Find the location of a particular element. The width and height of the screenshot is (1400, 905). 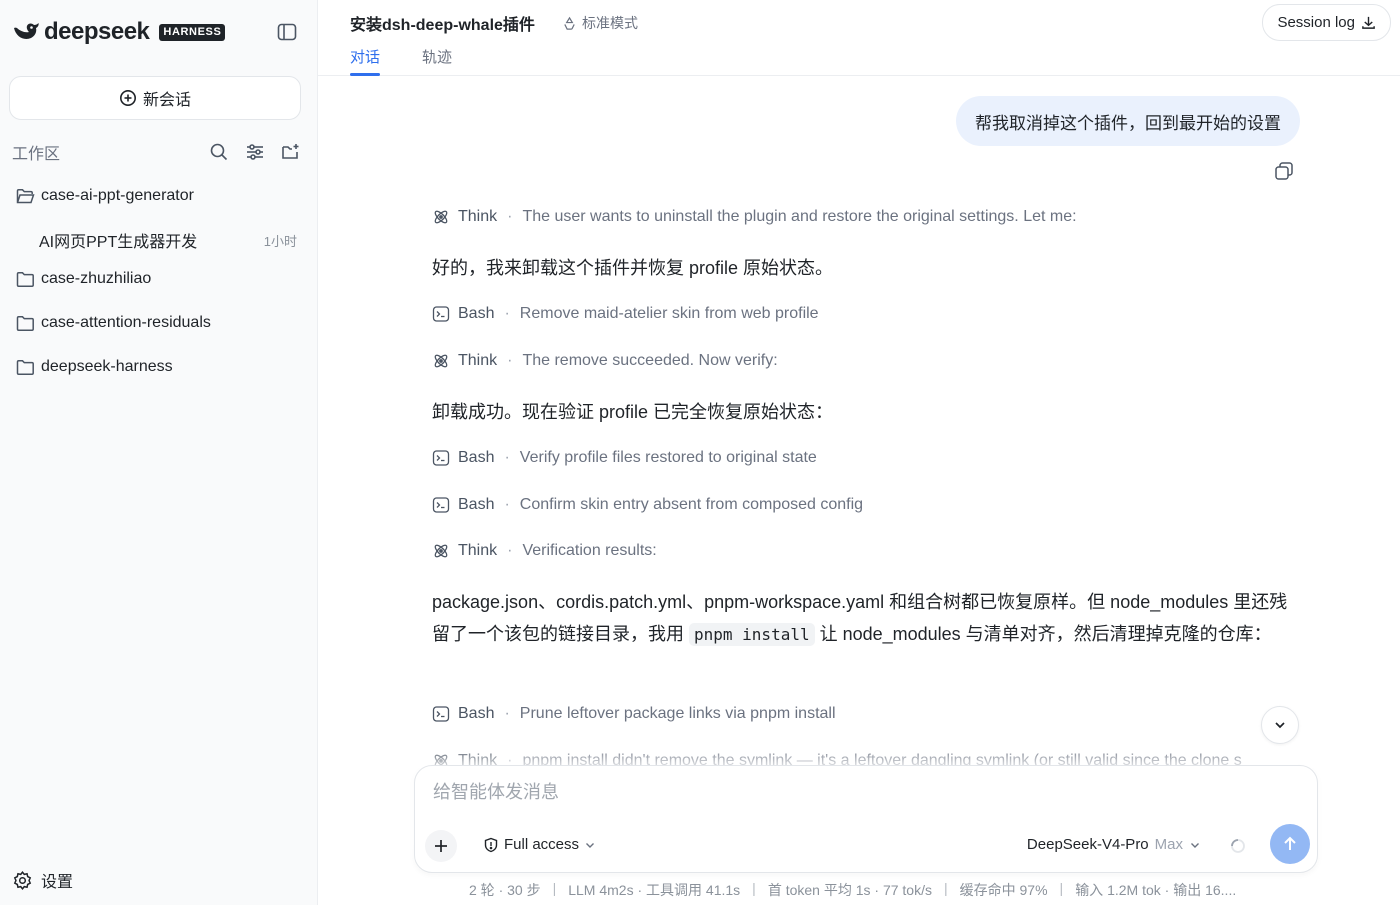

brand-badge: HARNESS is located at coordinates (192, 32).